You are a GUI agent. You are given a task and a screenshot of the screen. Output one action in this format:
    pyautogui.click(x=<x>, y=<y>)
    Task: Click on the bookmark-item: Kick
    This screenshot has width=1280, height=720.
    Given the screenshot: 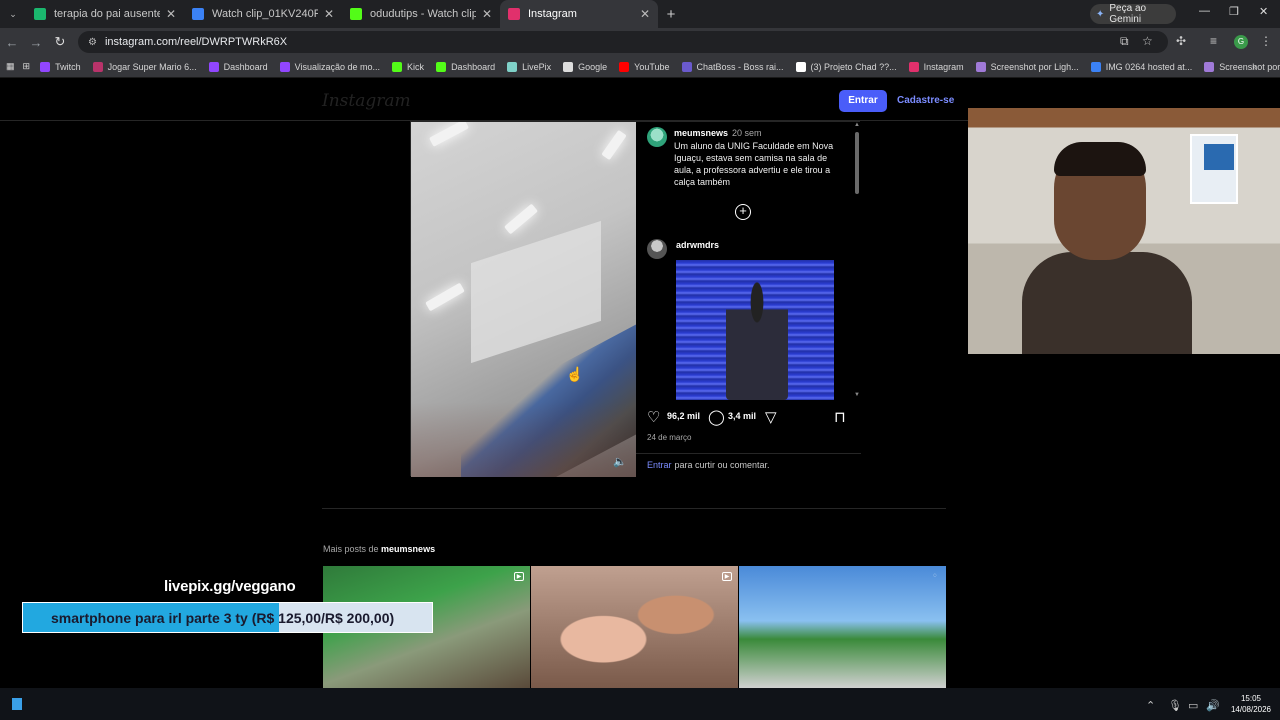 What is the action you would take?
    pyautogui.click(x=408, y=66)
    